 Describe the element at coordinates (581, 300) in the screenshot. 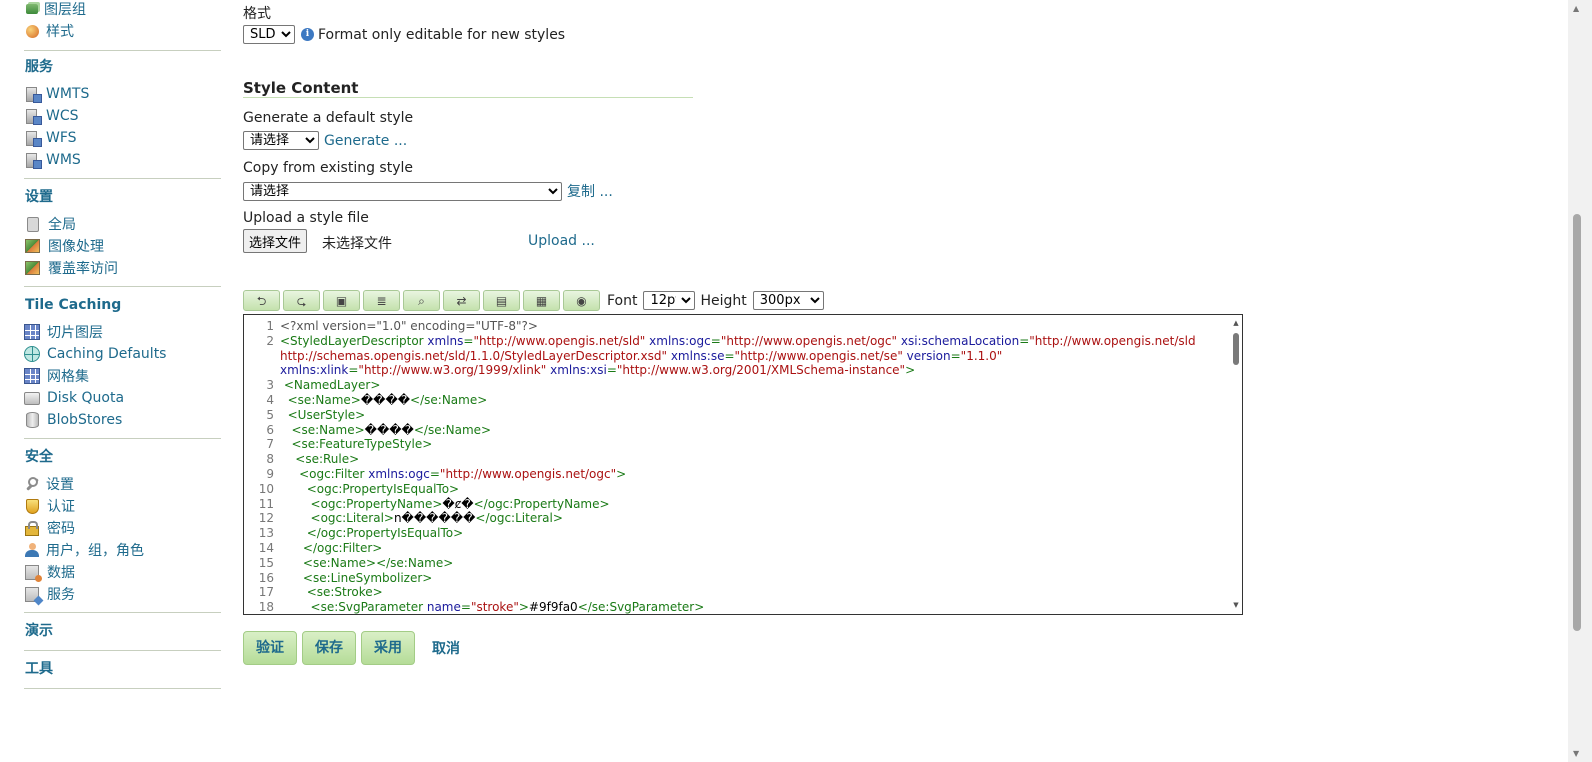

I see `color-picker-button: ◉` at that location.